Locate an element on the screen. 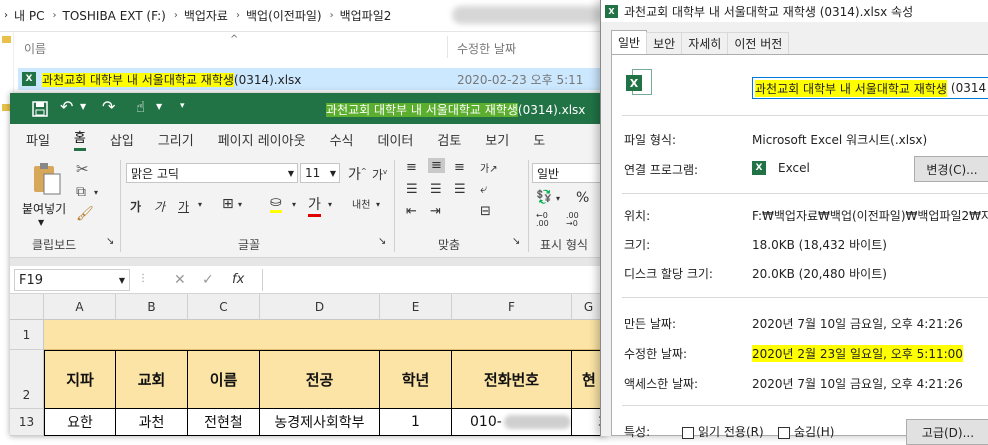 This screenshot has height=445, width=988. header-cell-phone: 전화번호 is located at coordinates (512, 379).